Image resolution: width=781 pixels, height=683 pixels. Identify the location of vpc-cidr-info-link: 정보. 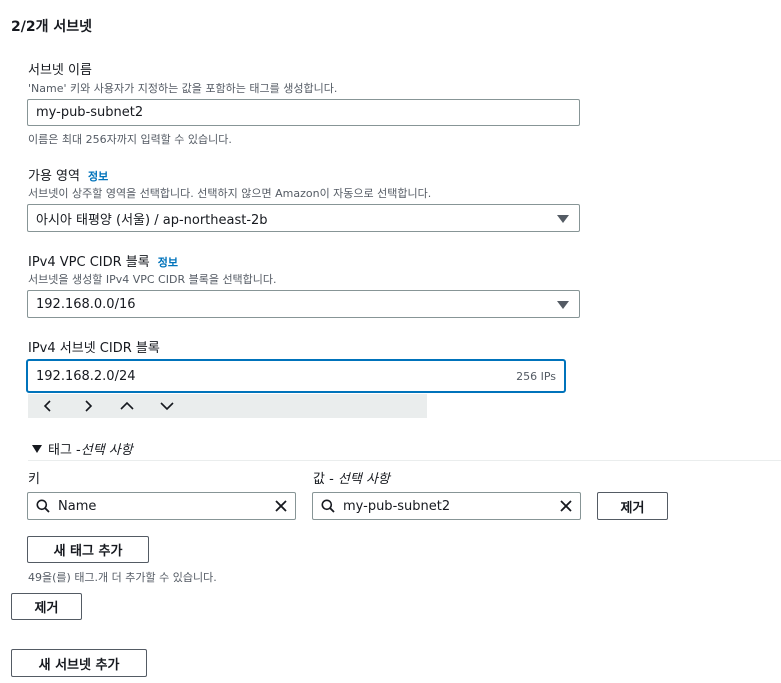
(168, 262).